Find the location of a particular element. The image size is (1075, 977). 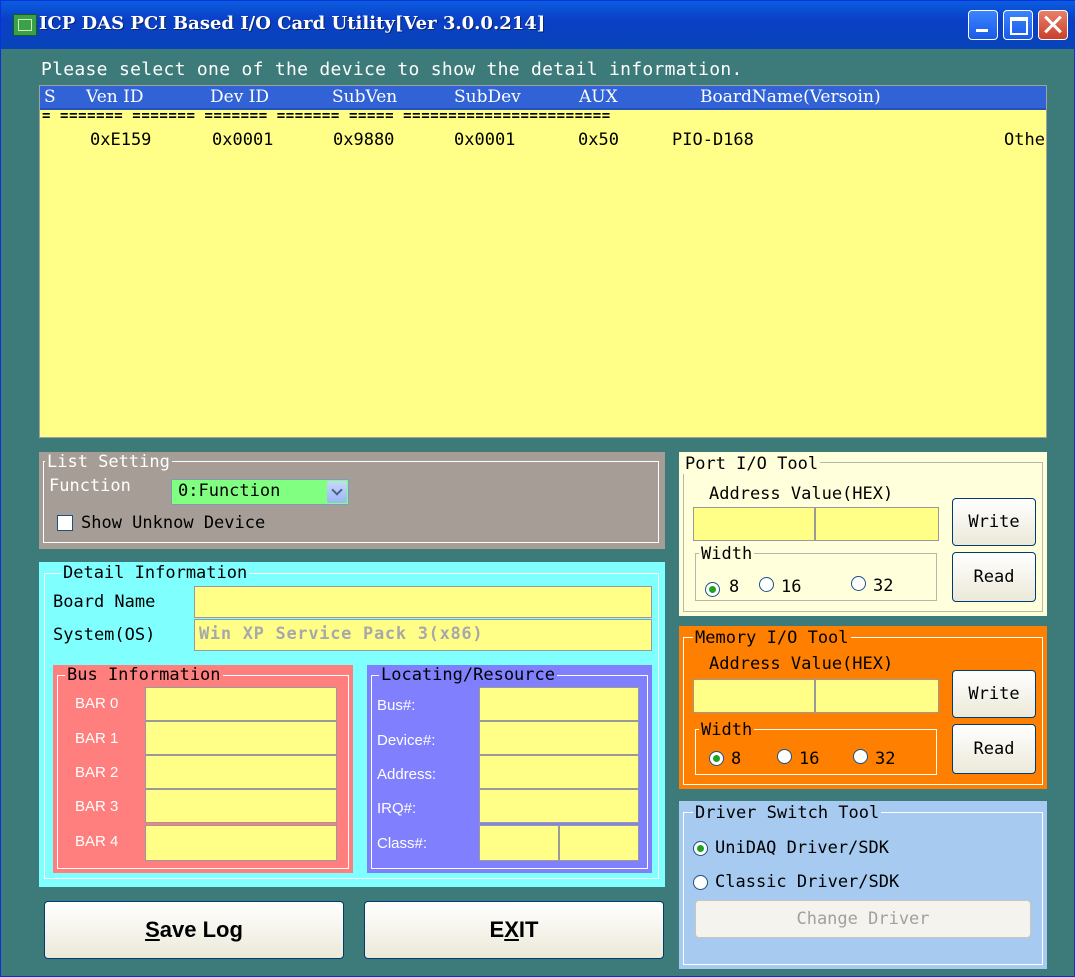

port-io-title: Port I/O Tool is located at coordinates (752, 464).